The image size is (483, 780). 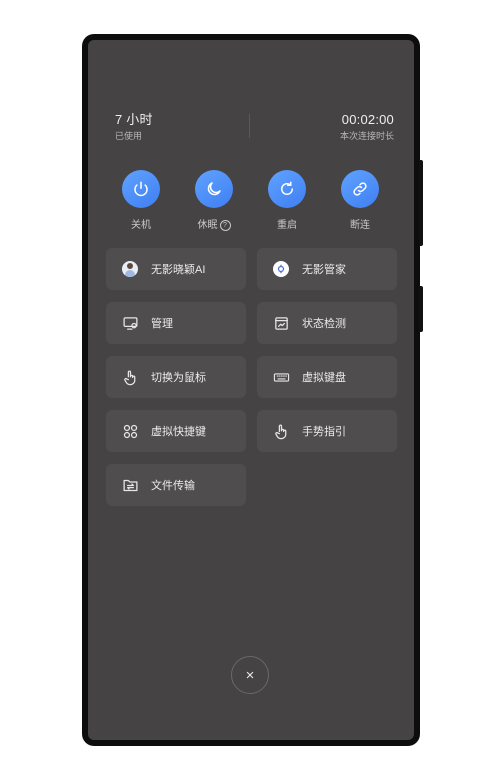 What do you see at coordinates (176, 323) in the screenshot?
I see `manage-button: 管理` at bounding box center [176, 323].